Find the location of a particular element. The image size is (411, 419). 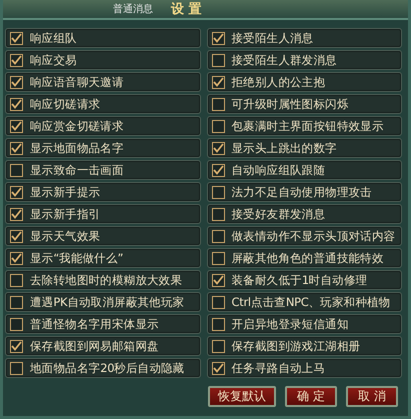

option-label: 去除转地图时的模糊放大效果 is located at coordinates (106, 280).